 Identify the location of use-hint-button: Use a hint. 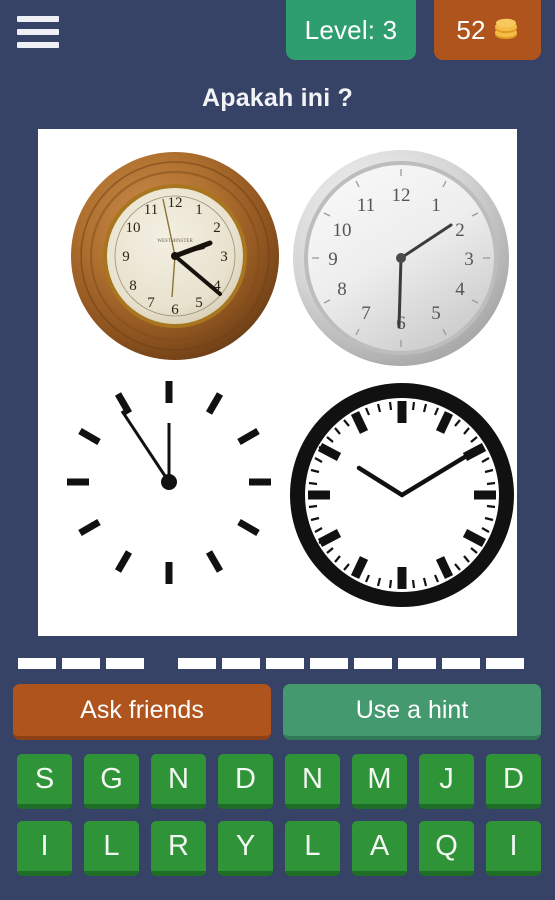
(412, 712).